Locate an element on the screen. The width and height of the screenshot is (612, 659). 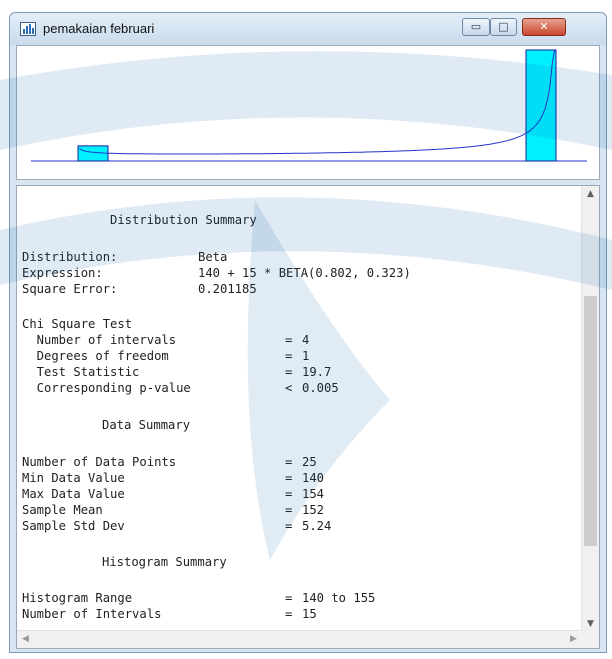
chi-row-op: < is located at coordinates (289, 388).